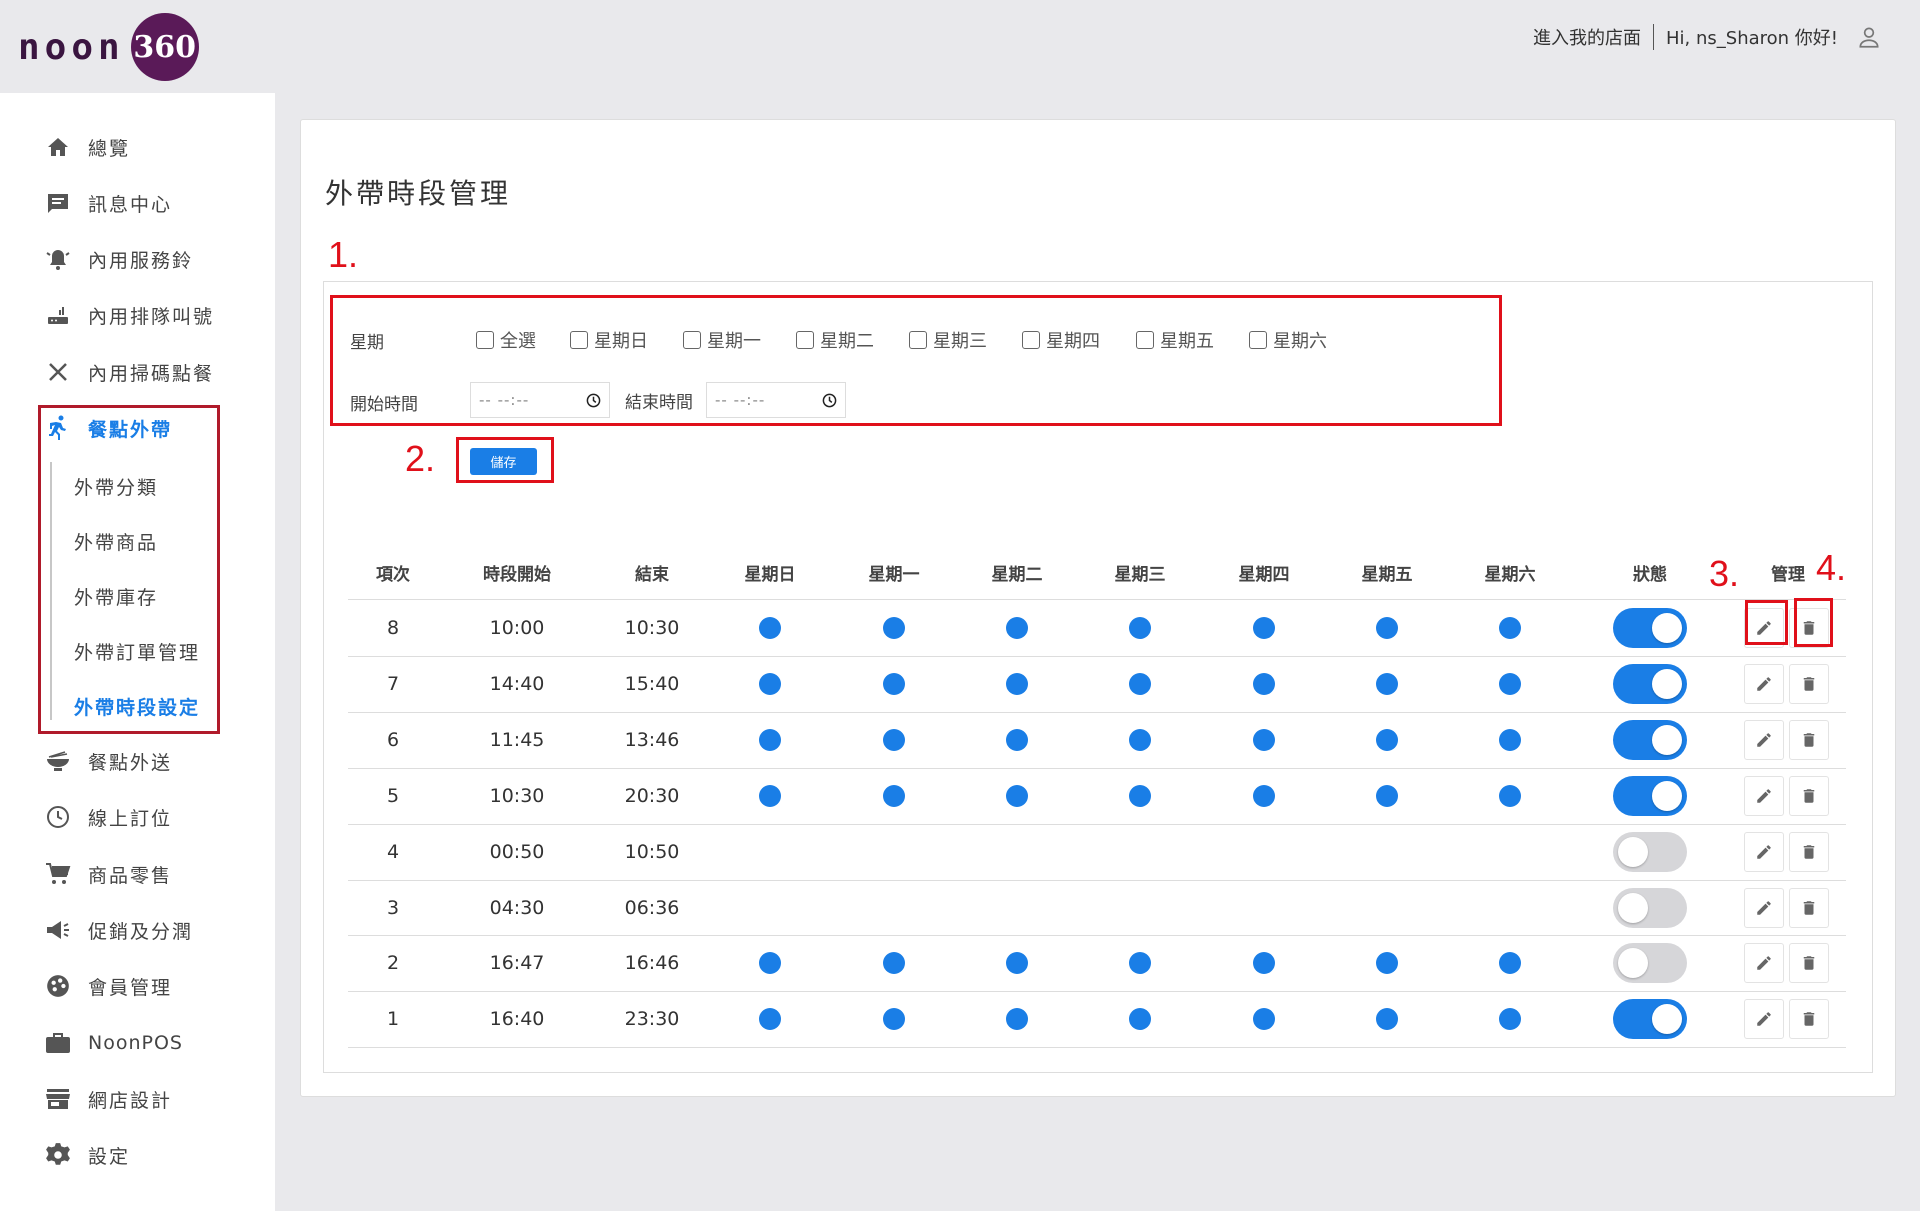  Describe the element at coordinates (1813, 622) in the screenshot. I see `delete-highlight` at that location.